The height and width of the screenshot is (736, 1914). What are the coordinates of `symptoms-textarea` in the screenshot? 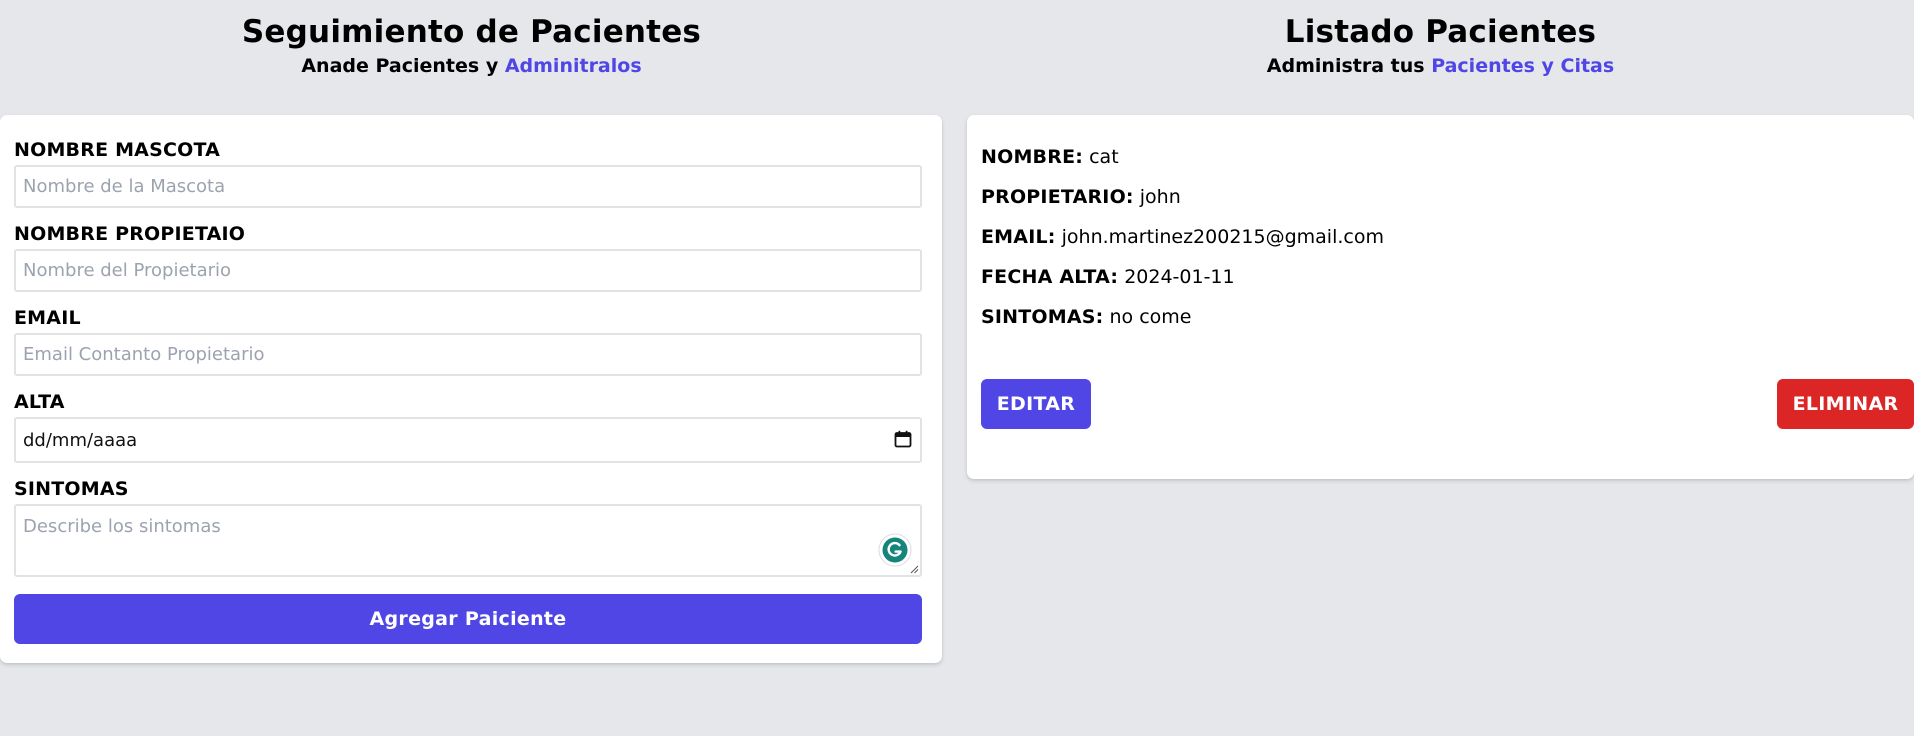 It's located at (468, 540).